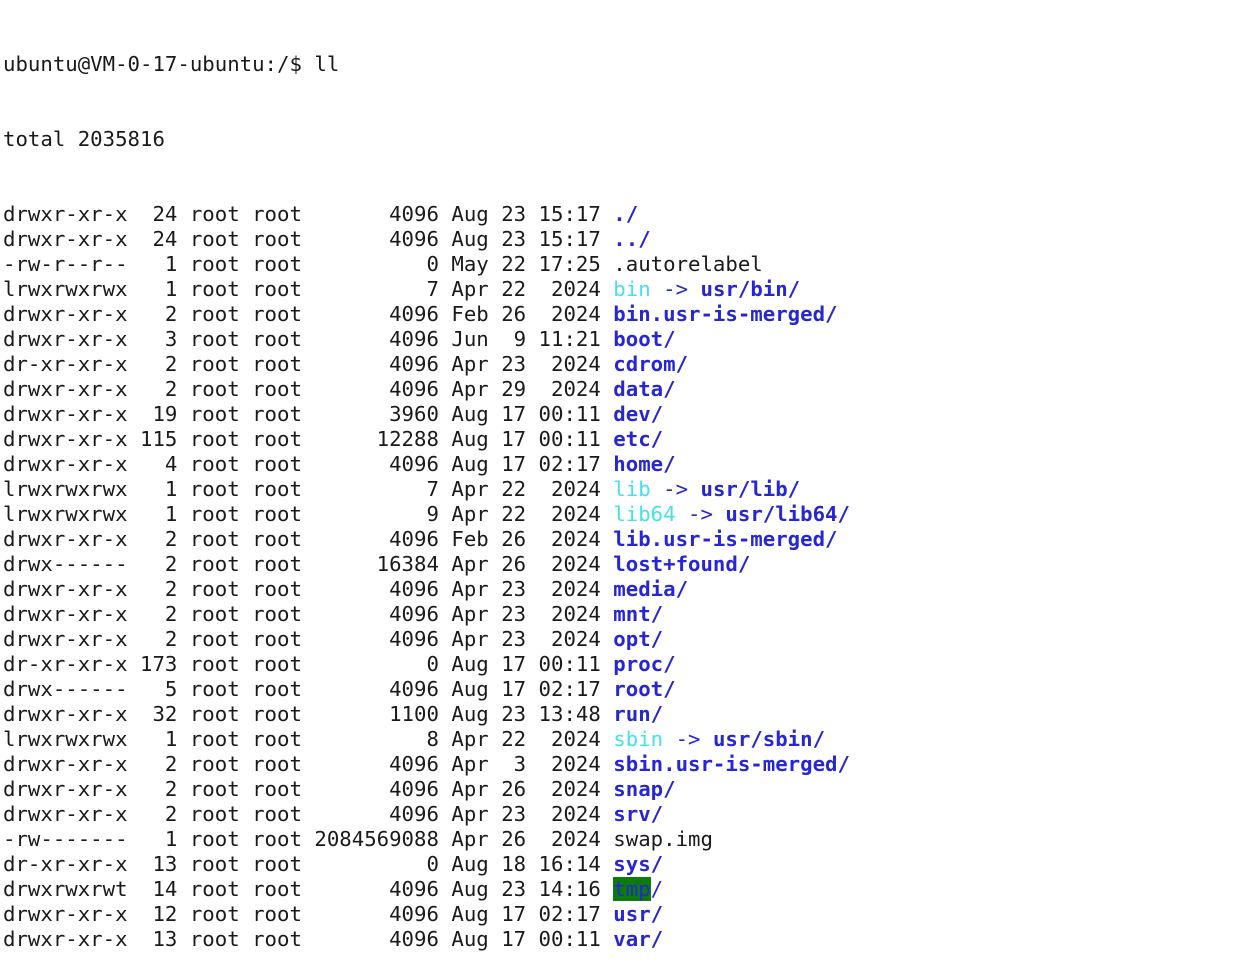  I want to click on file-name: var/, so click(638, 939).